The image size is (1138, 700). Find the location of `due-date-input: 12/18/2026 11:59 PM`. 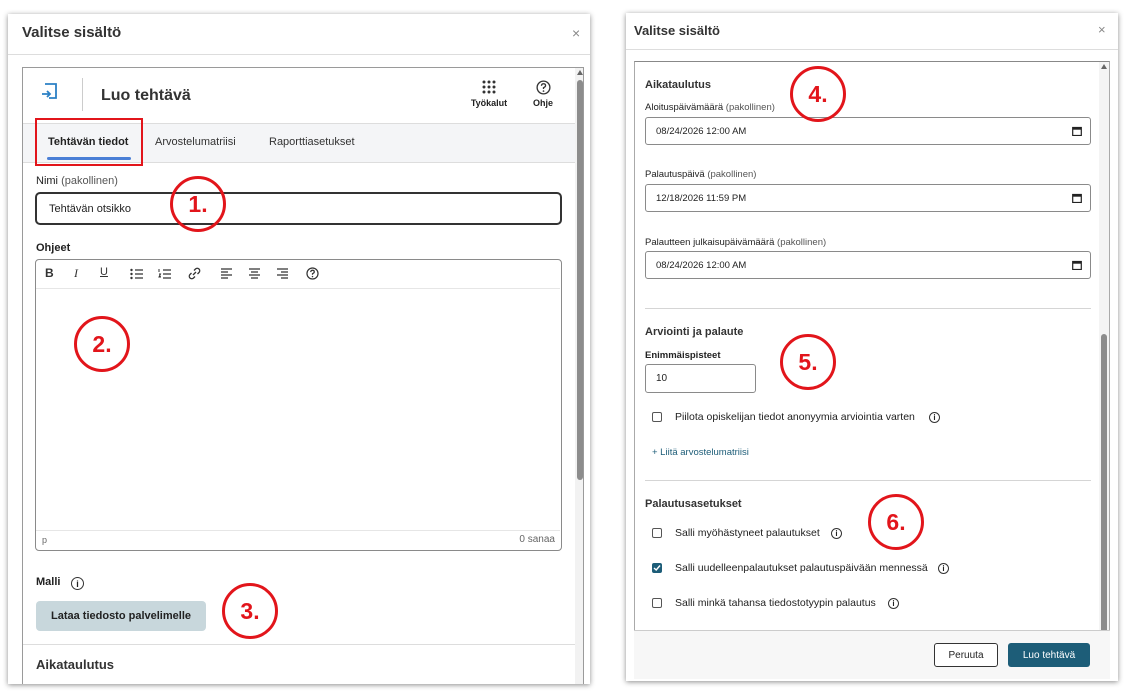

due-date-input: 12/18/2026 11:59 PM is located at coordinates (868, 198).